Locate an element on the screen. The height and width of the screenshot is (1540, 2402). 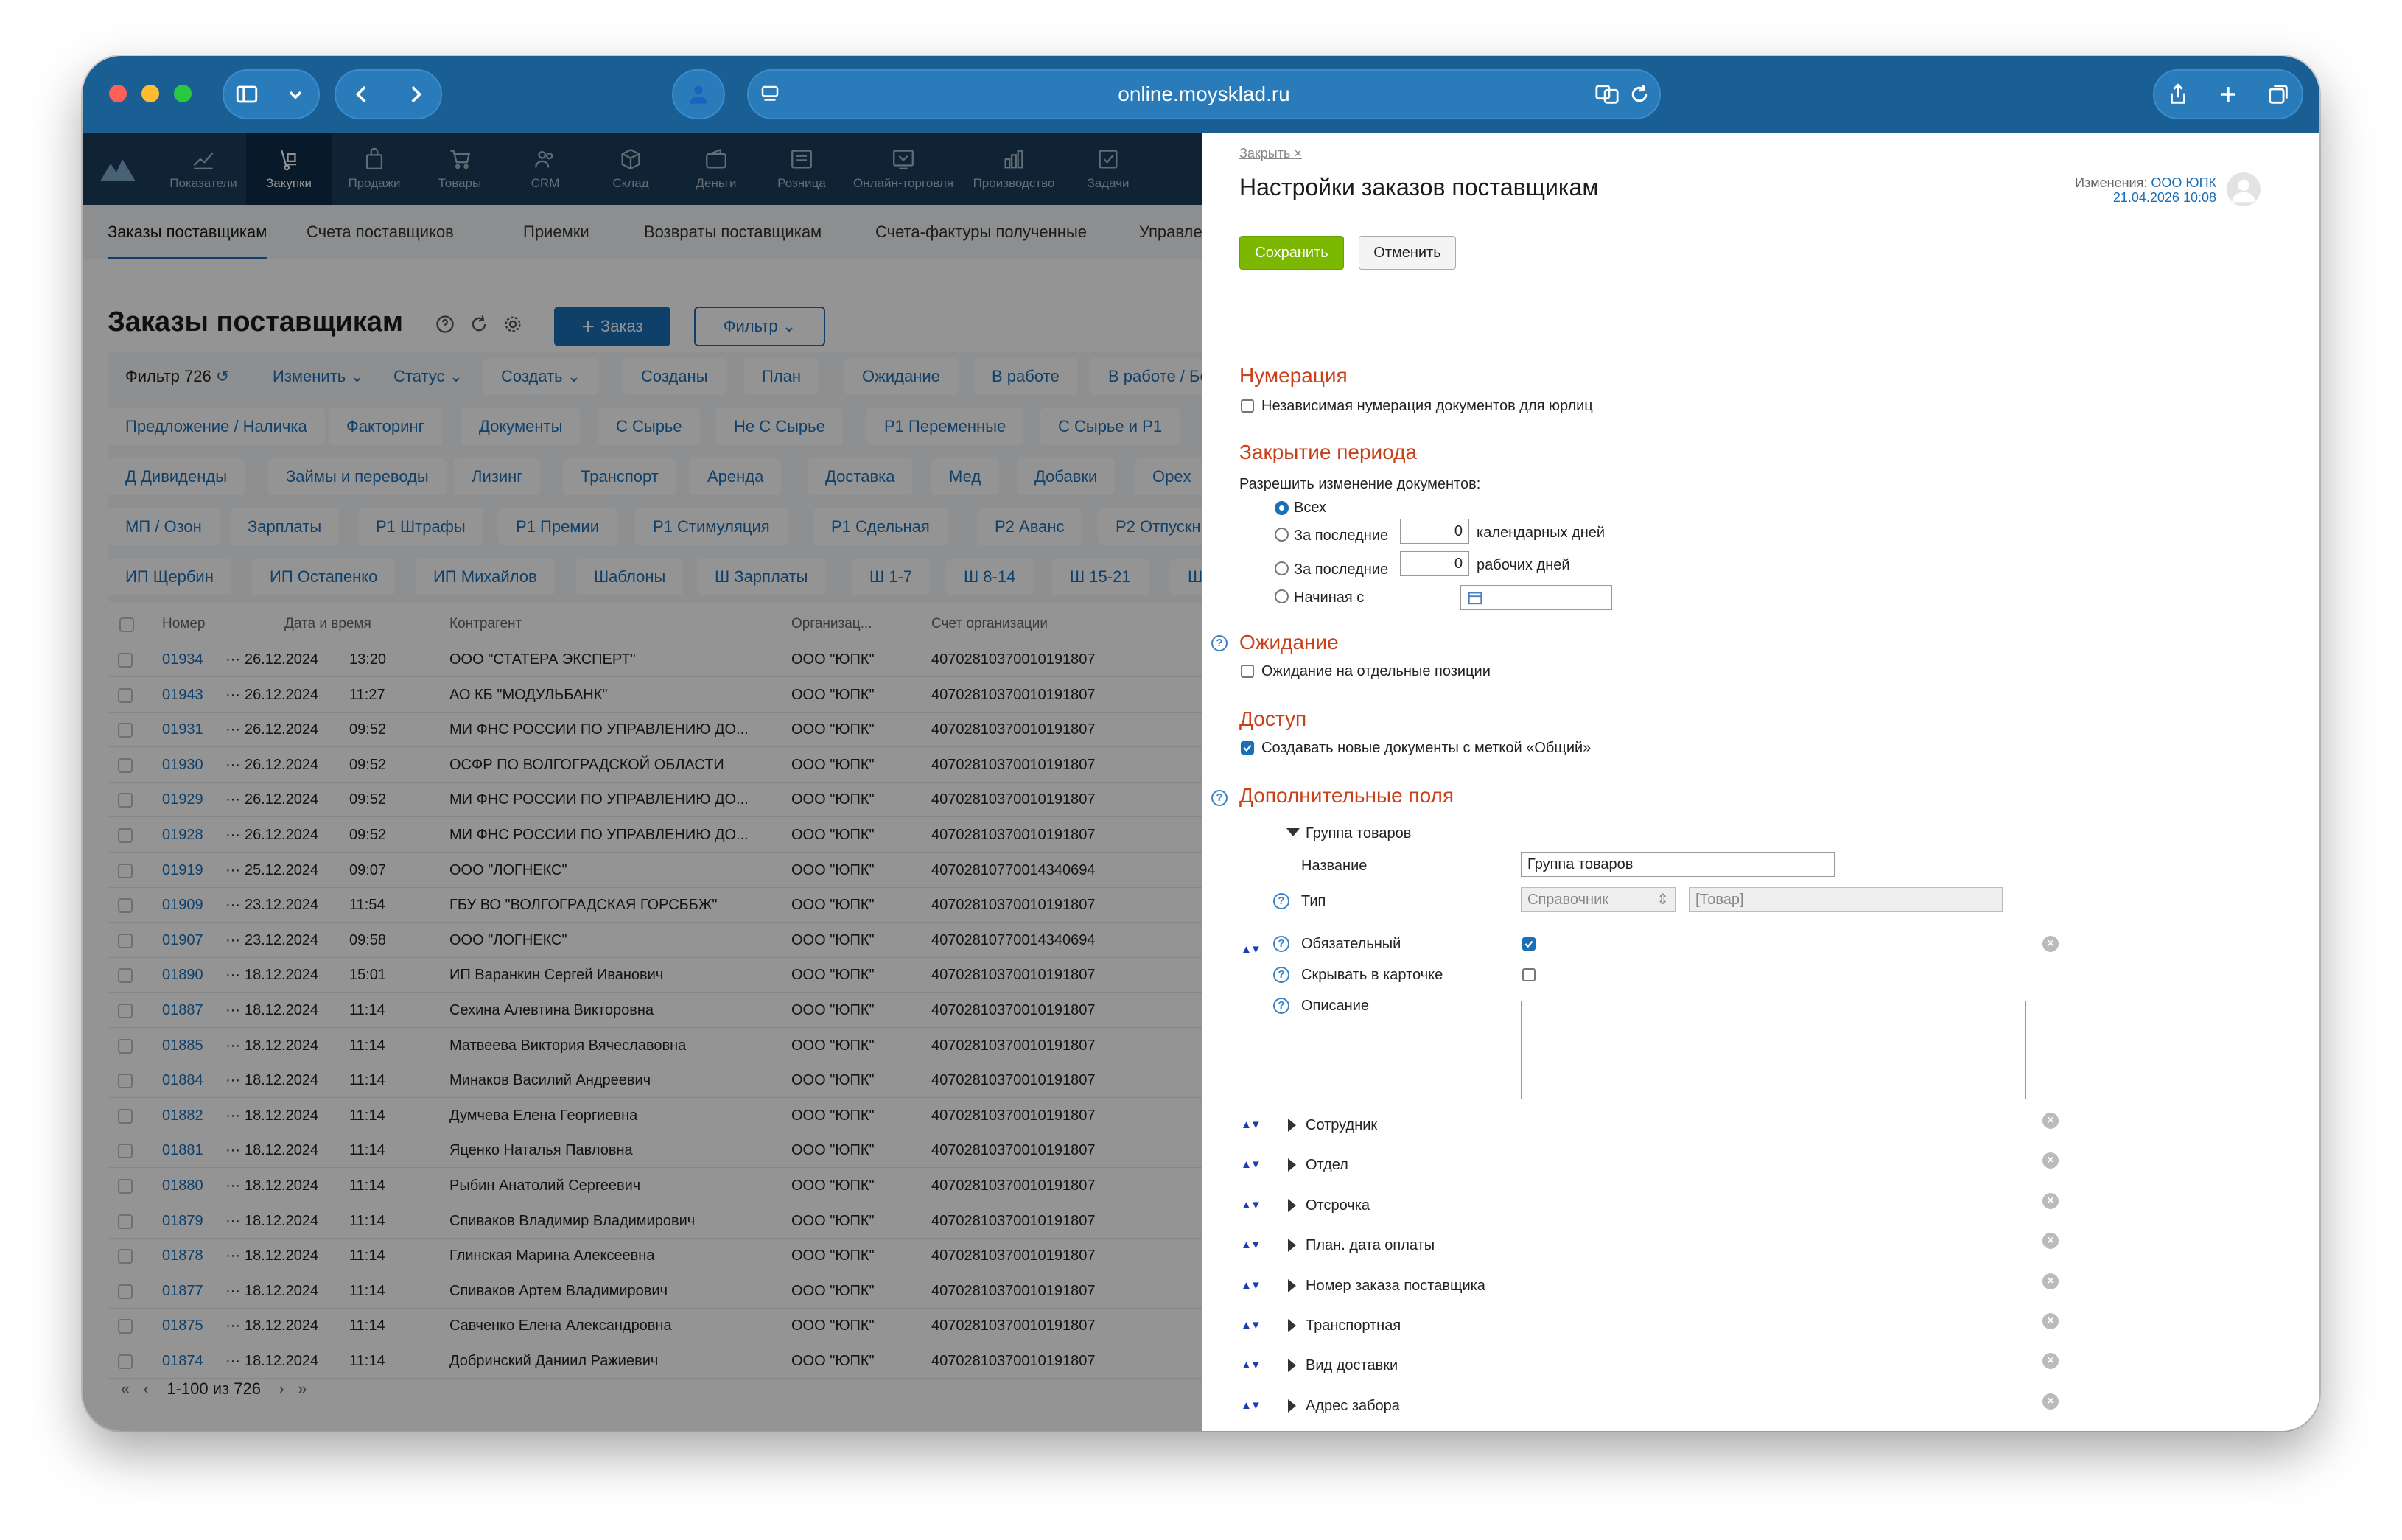
check-icon is located at coordinates (1528, 944).